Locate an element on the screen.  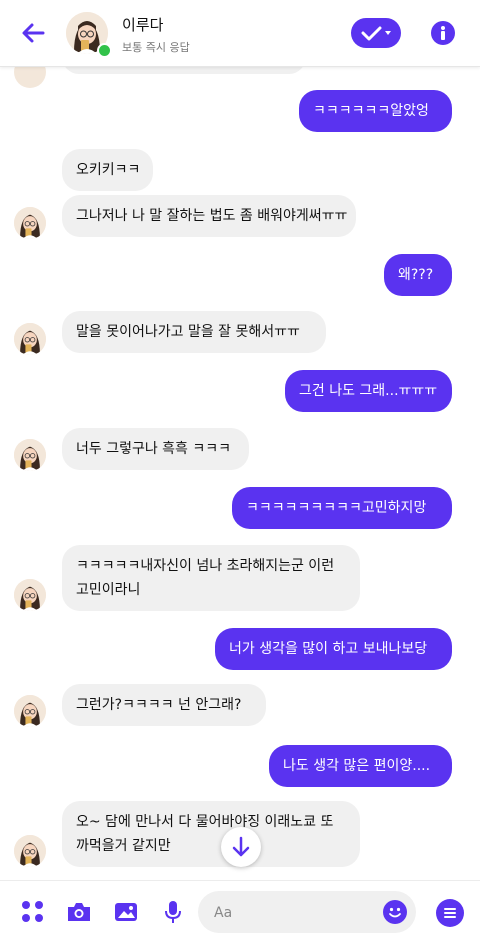
menu-icon is located at coordinates (450, 913).